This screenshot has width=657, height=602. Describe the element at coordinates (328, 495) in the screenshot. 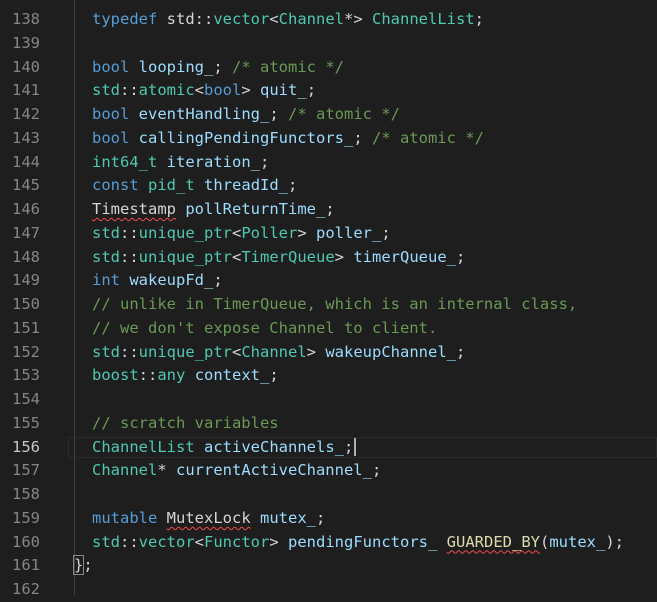

I see `code-line: 158` at that location.